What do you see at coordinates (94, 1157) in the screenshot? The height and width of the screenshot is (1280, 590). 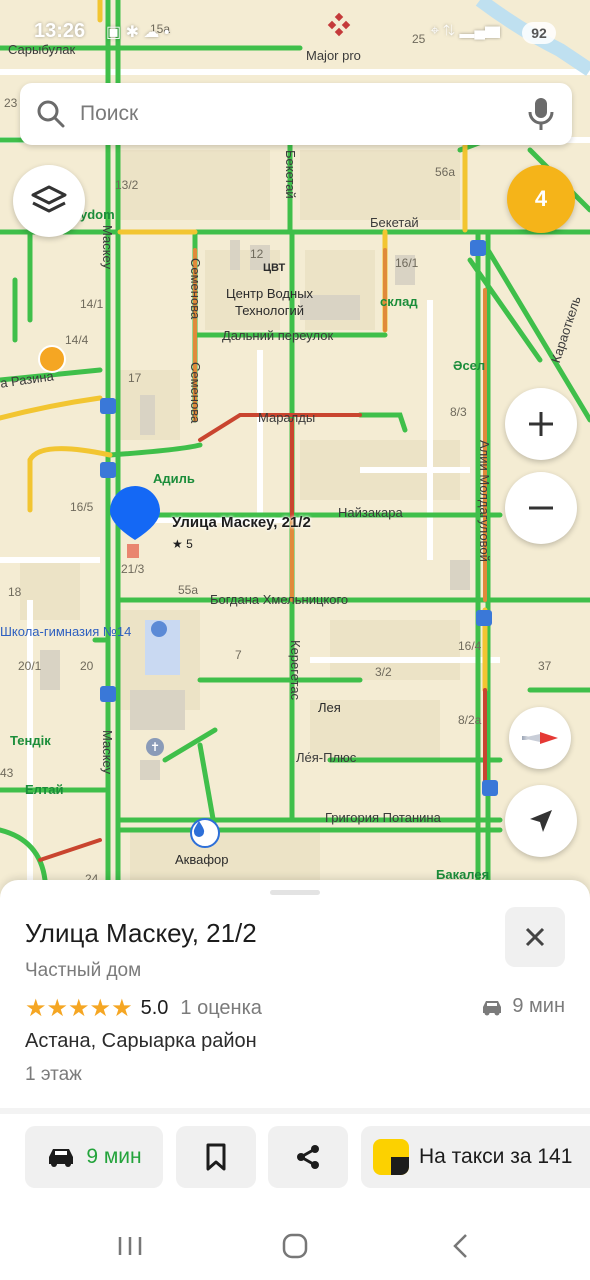 I see `route-button: 9 мин` at bounding box center [94, 1157].